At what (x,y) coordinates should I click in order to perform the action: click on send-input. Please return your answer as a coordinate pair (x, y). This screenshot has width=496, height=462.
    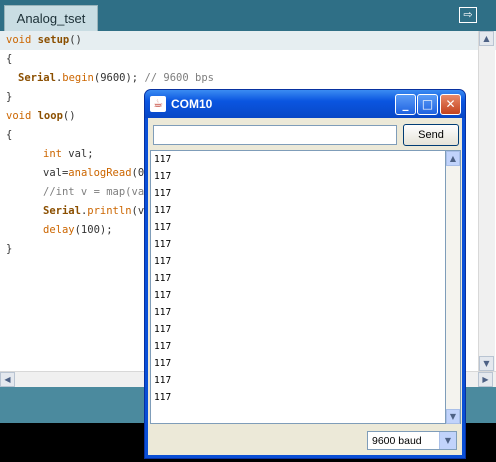
    Looking at the image, I should click on (275, 135).